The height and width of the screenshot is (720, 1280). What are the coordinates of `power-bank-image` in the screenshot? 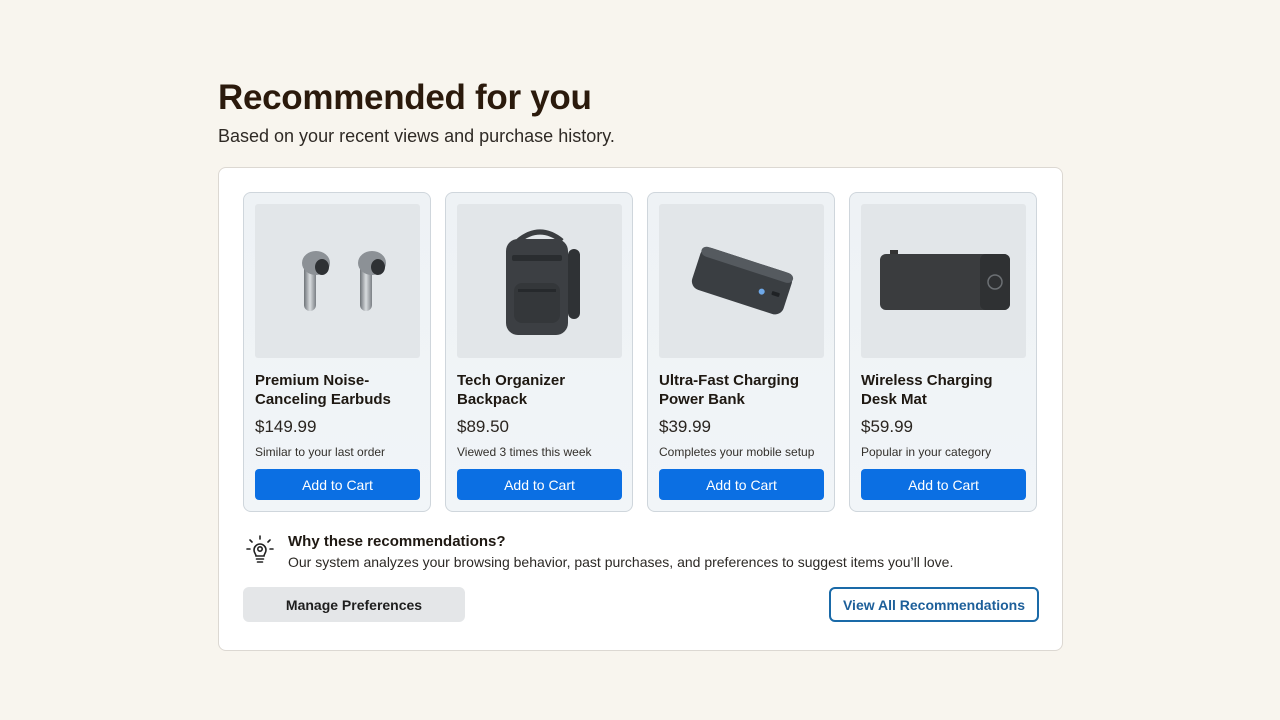 It's located at (741, 281).